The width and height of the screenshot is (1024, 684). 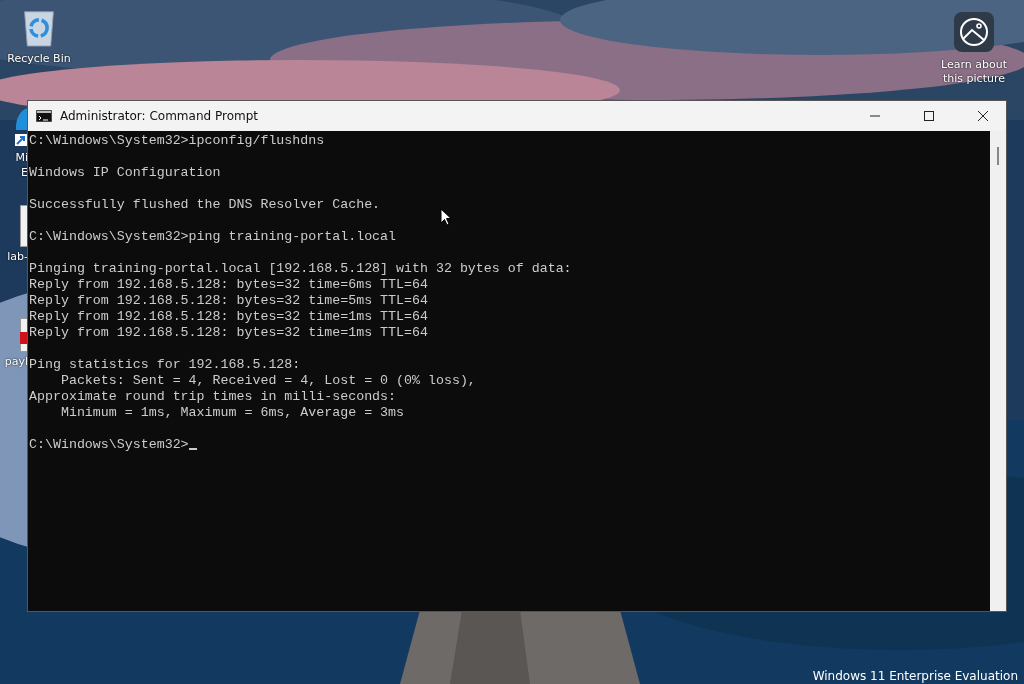 What do you see at coordinates (228, 301) in the screenshot?
I see `console-line: Reply from 192.168.5.128: bytes=32 time=5ms TTL=64` at bounding box center [228, 301].